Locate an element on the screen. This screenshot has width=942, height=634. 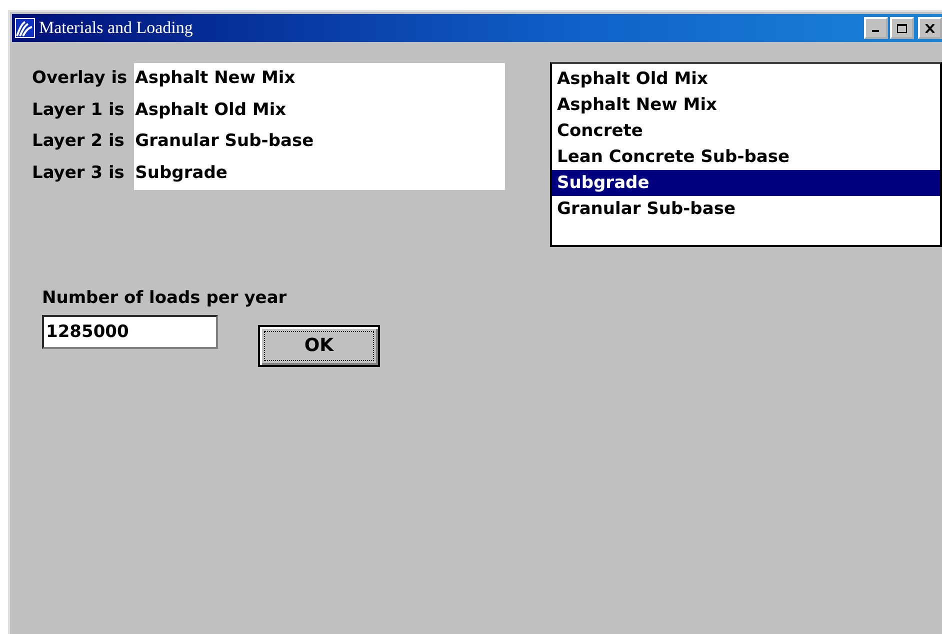
layer-label: Layer 1 is is located at coordinates (79, 110).